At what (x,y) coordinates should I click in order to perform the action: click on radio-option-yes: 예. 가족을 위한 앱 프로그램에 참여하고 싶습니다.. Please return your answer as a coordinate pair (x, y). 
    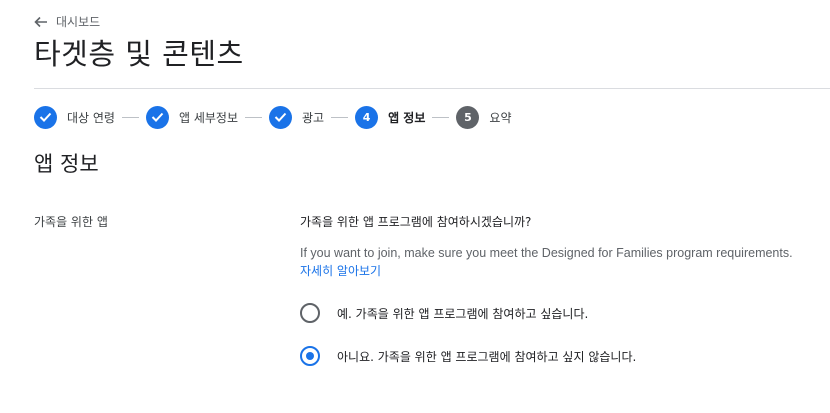
    Looking at the image, I should click on (444, 313).